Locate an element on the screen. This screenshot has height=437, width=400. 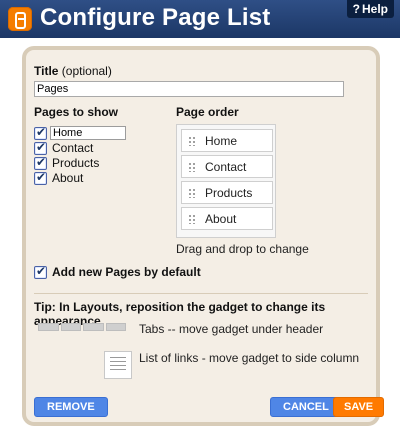
page-order-item-contact: Contact is located at coordinates (227, 166).